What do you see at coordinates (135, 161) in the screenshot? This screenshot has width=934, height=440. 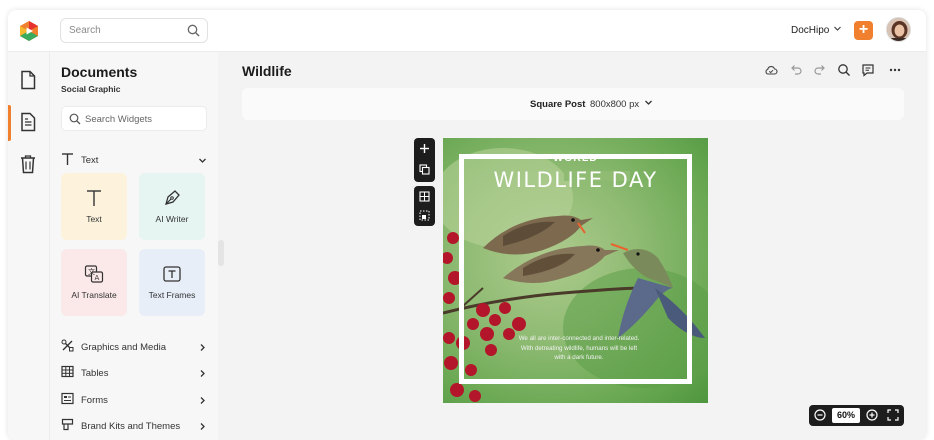 I see `section-text: Text` at bounding box center [135, 161].